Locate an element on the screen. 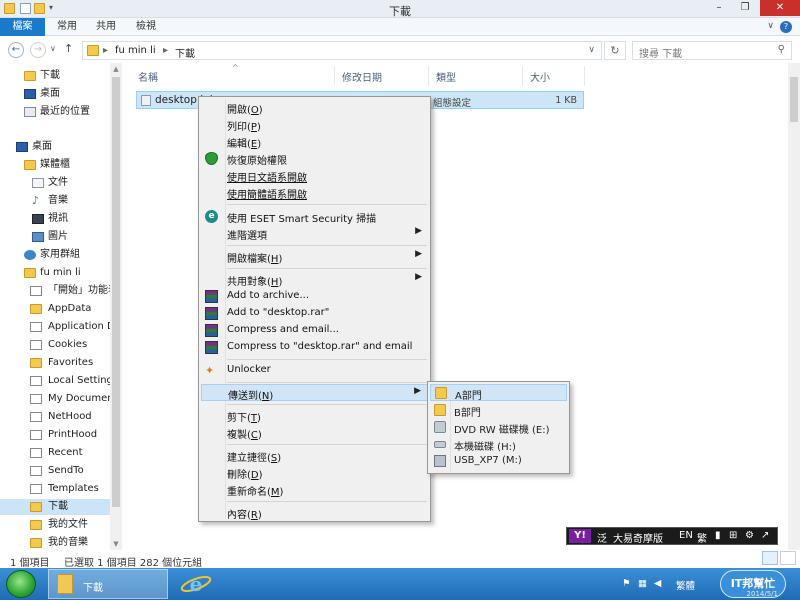 The height and width of the screenshot is (601, 800). tab-share: 共用 is located at coordinates (106, 27).